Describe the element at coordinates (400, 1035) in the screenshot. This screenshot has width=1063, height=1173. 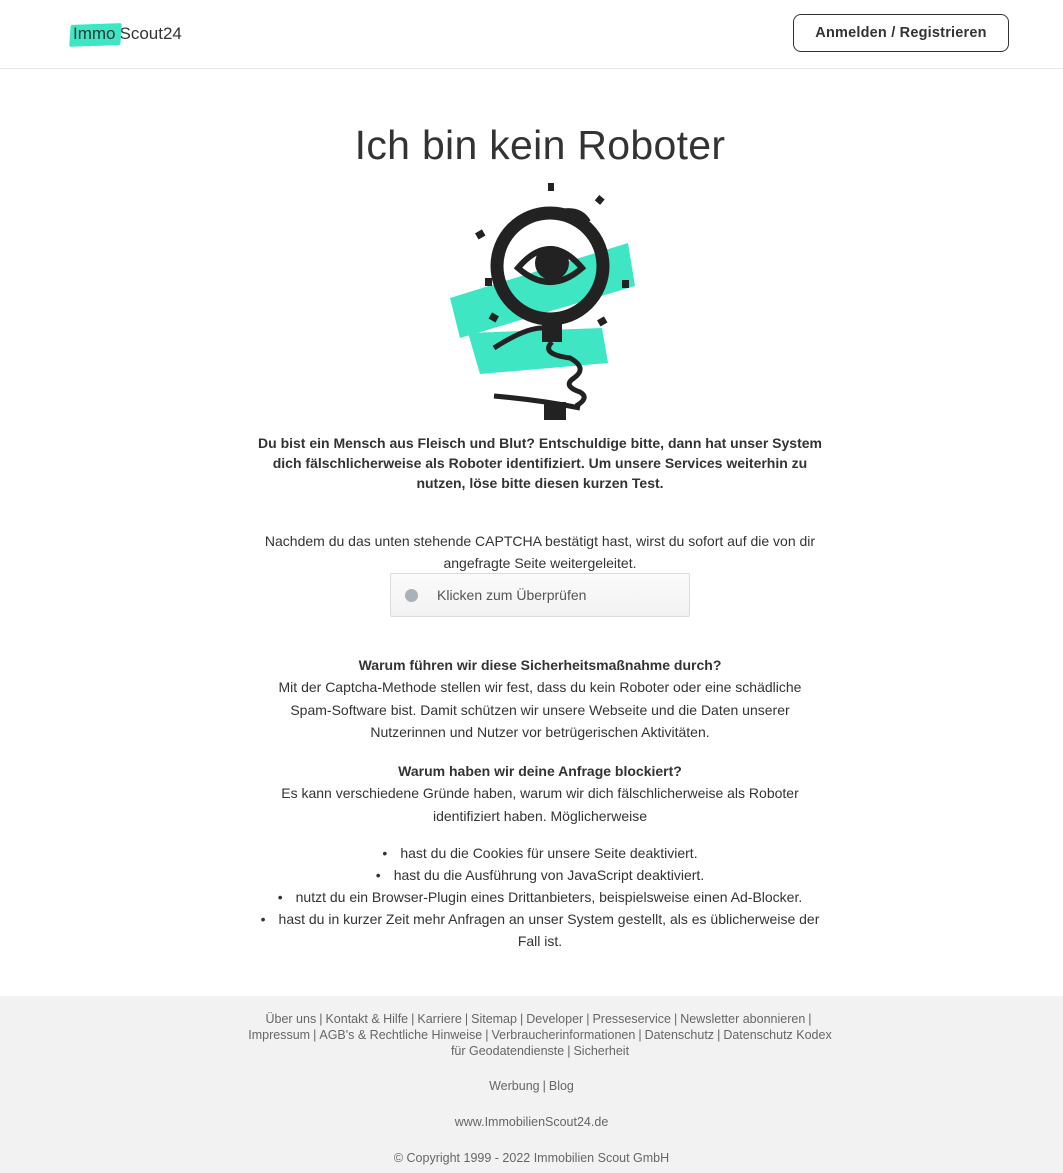
I see `footer-link-agb: AGB's & Rechtliche Hinweise` at that location.